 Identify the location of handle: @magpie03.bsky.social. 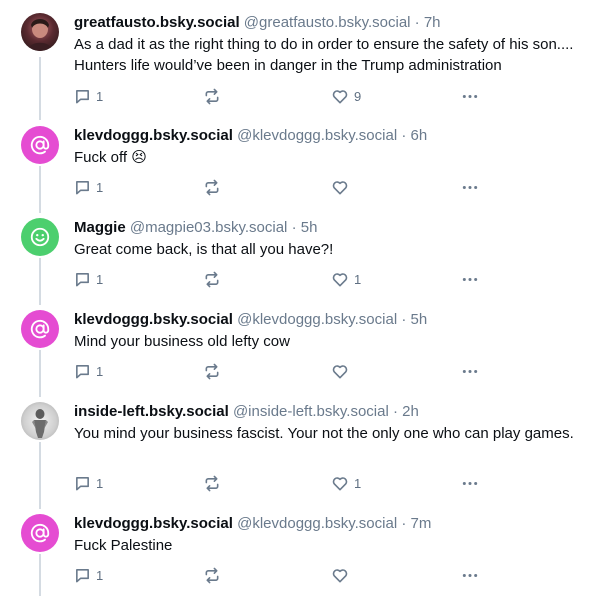
(209, 227).